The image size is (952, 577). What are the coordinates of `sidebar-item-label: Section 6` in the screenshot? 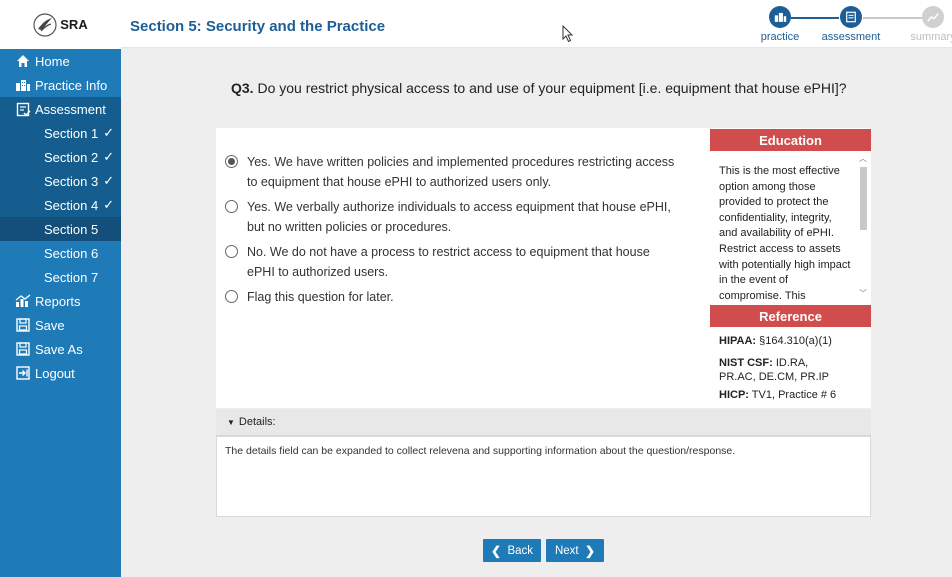 It's located at (71, 253).